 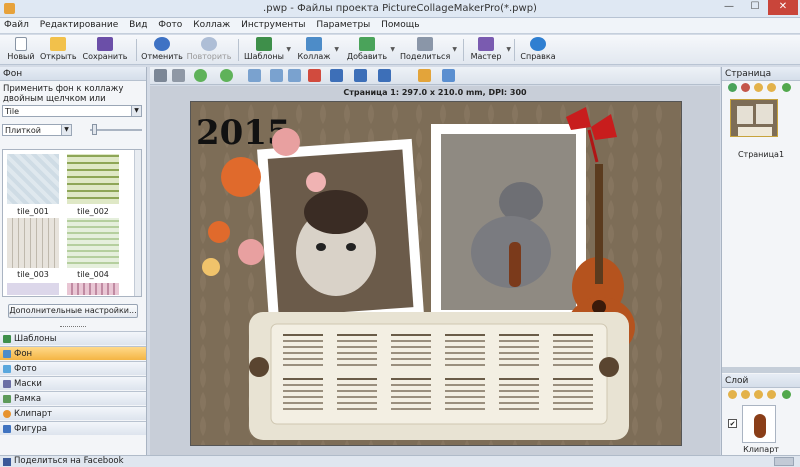 I want to click on layer-thumbnail, so click(x=759, y=424).